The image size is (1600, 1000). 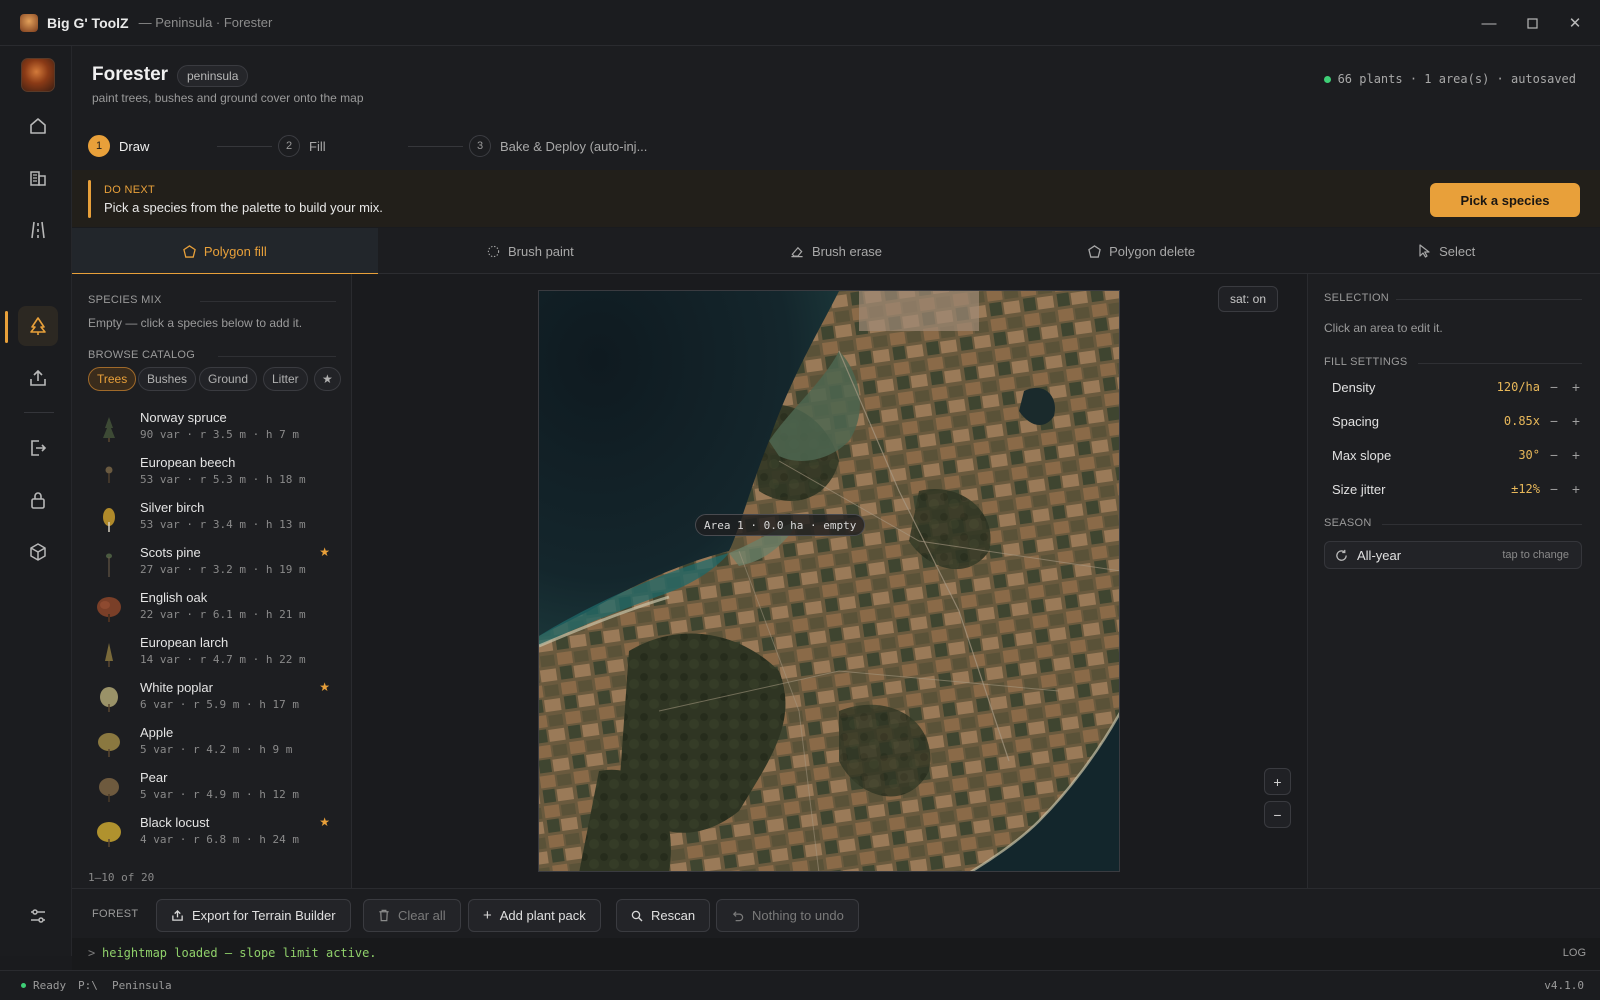 I want to click on filter-favorites: ★, so click(x=327, y=379).